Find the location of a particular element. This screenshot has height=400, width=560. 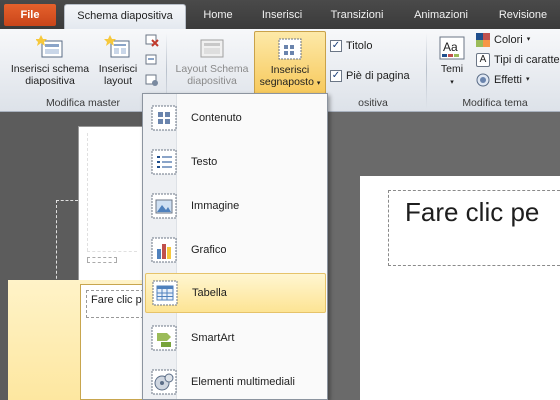

tab-transitions: Transizioni is located at coordinates (357, 15).